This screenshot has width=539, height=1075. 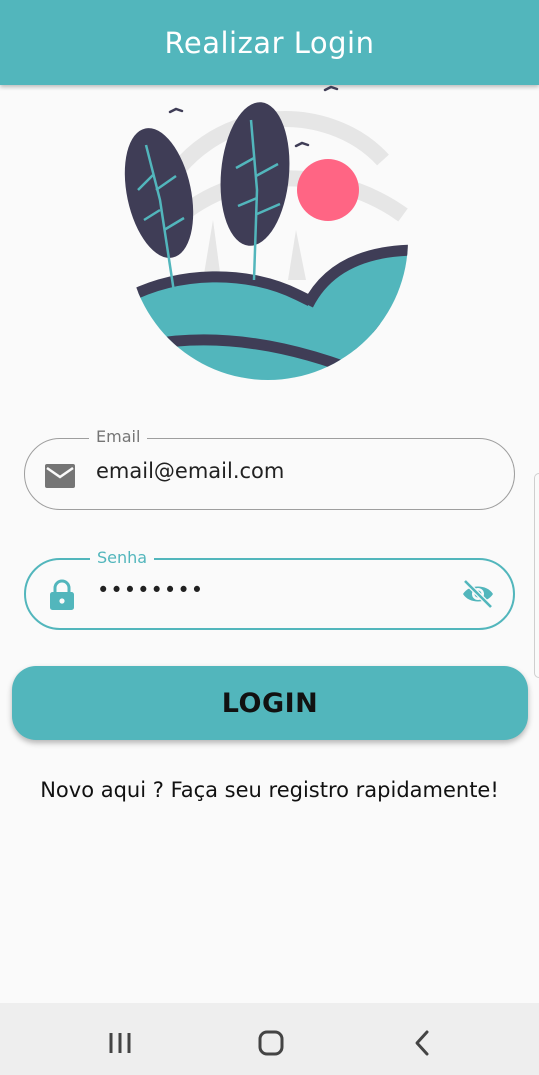 What do you see at coordinates (122, 557) in the screenshot?
I see `password-label: Senha` at bounding box center [122, 557].